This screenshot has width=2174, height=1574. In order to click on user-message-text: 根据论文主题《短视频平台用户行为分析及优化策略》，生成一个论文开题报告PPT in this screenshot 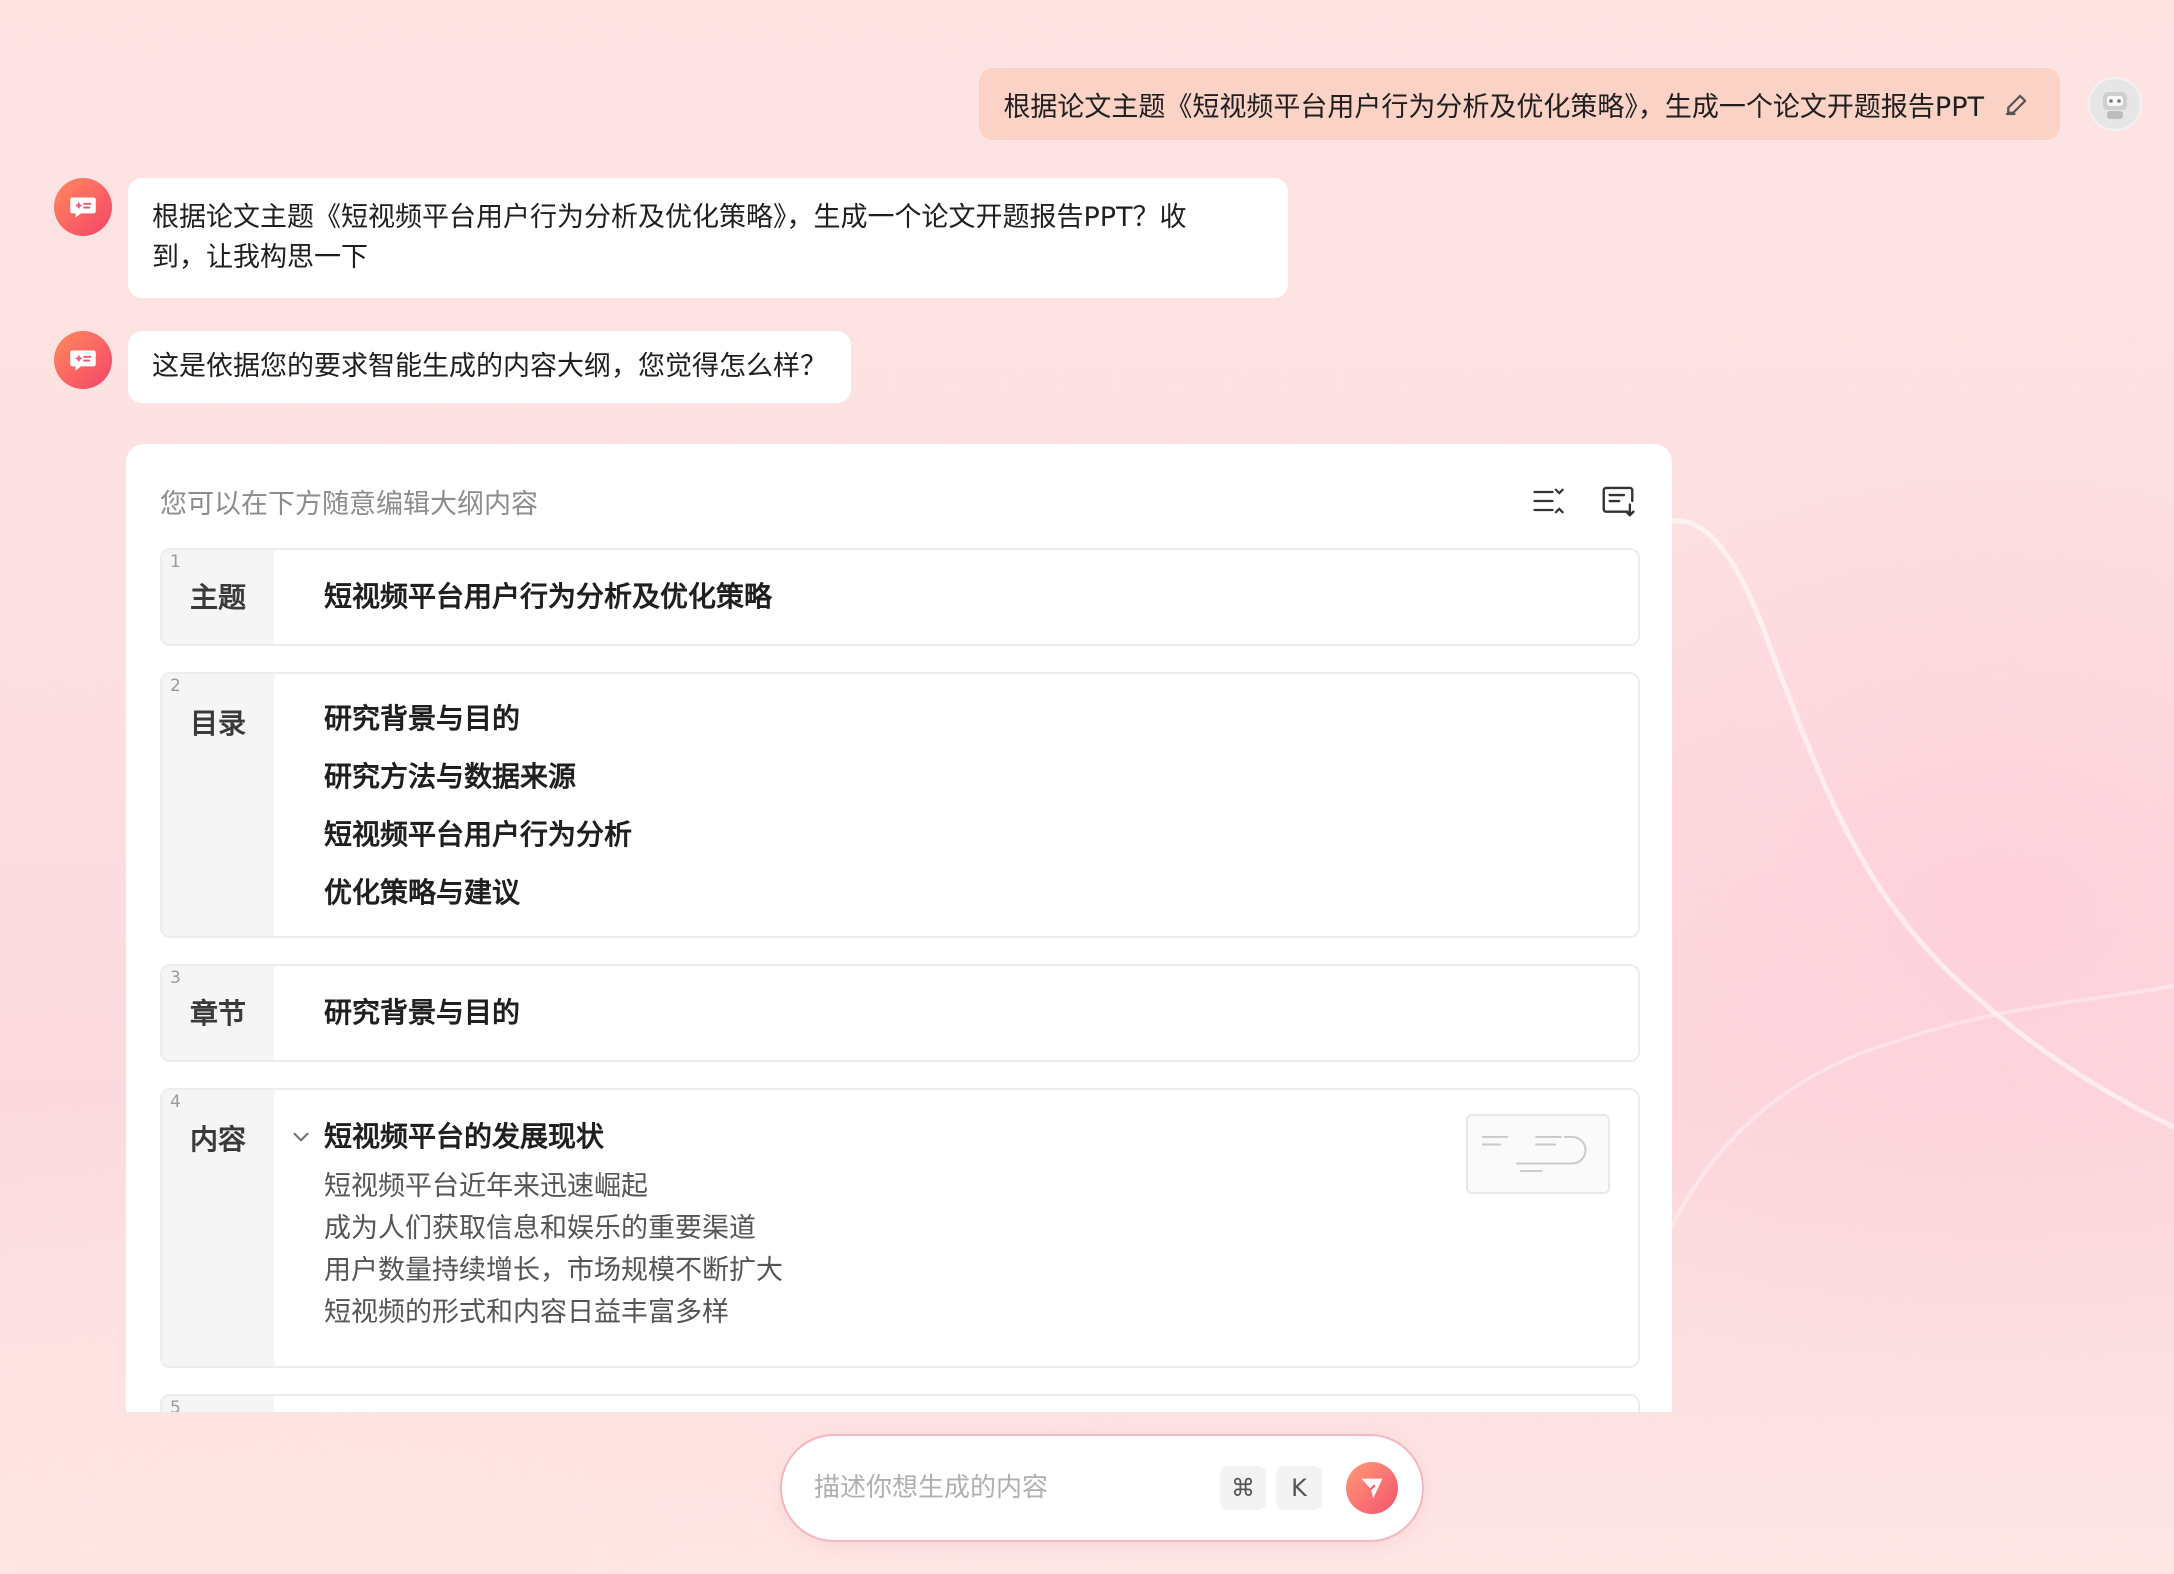, I will do `click(1493, 107)`.